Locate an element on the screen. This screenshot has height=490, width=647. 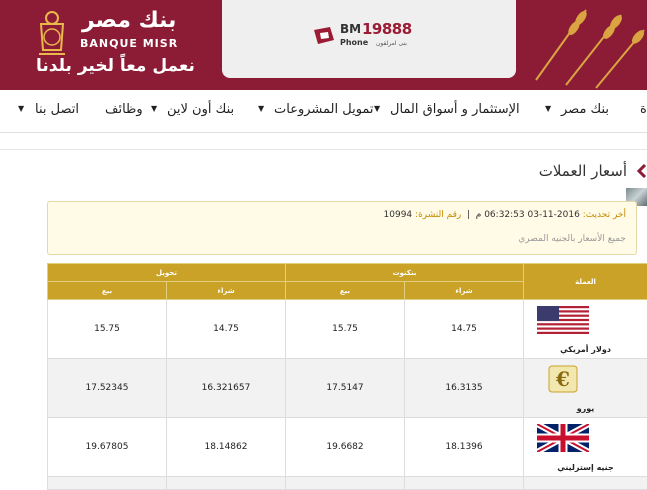
cash-buy-cell: 18.1396 is located at coordinates (464, 447).